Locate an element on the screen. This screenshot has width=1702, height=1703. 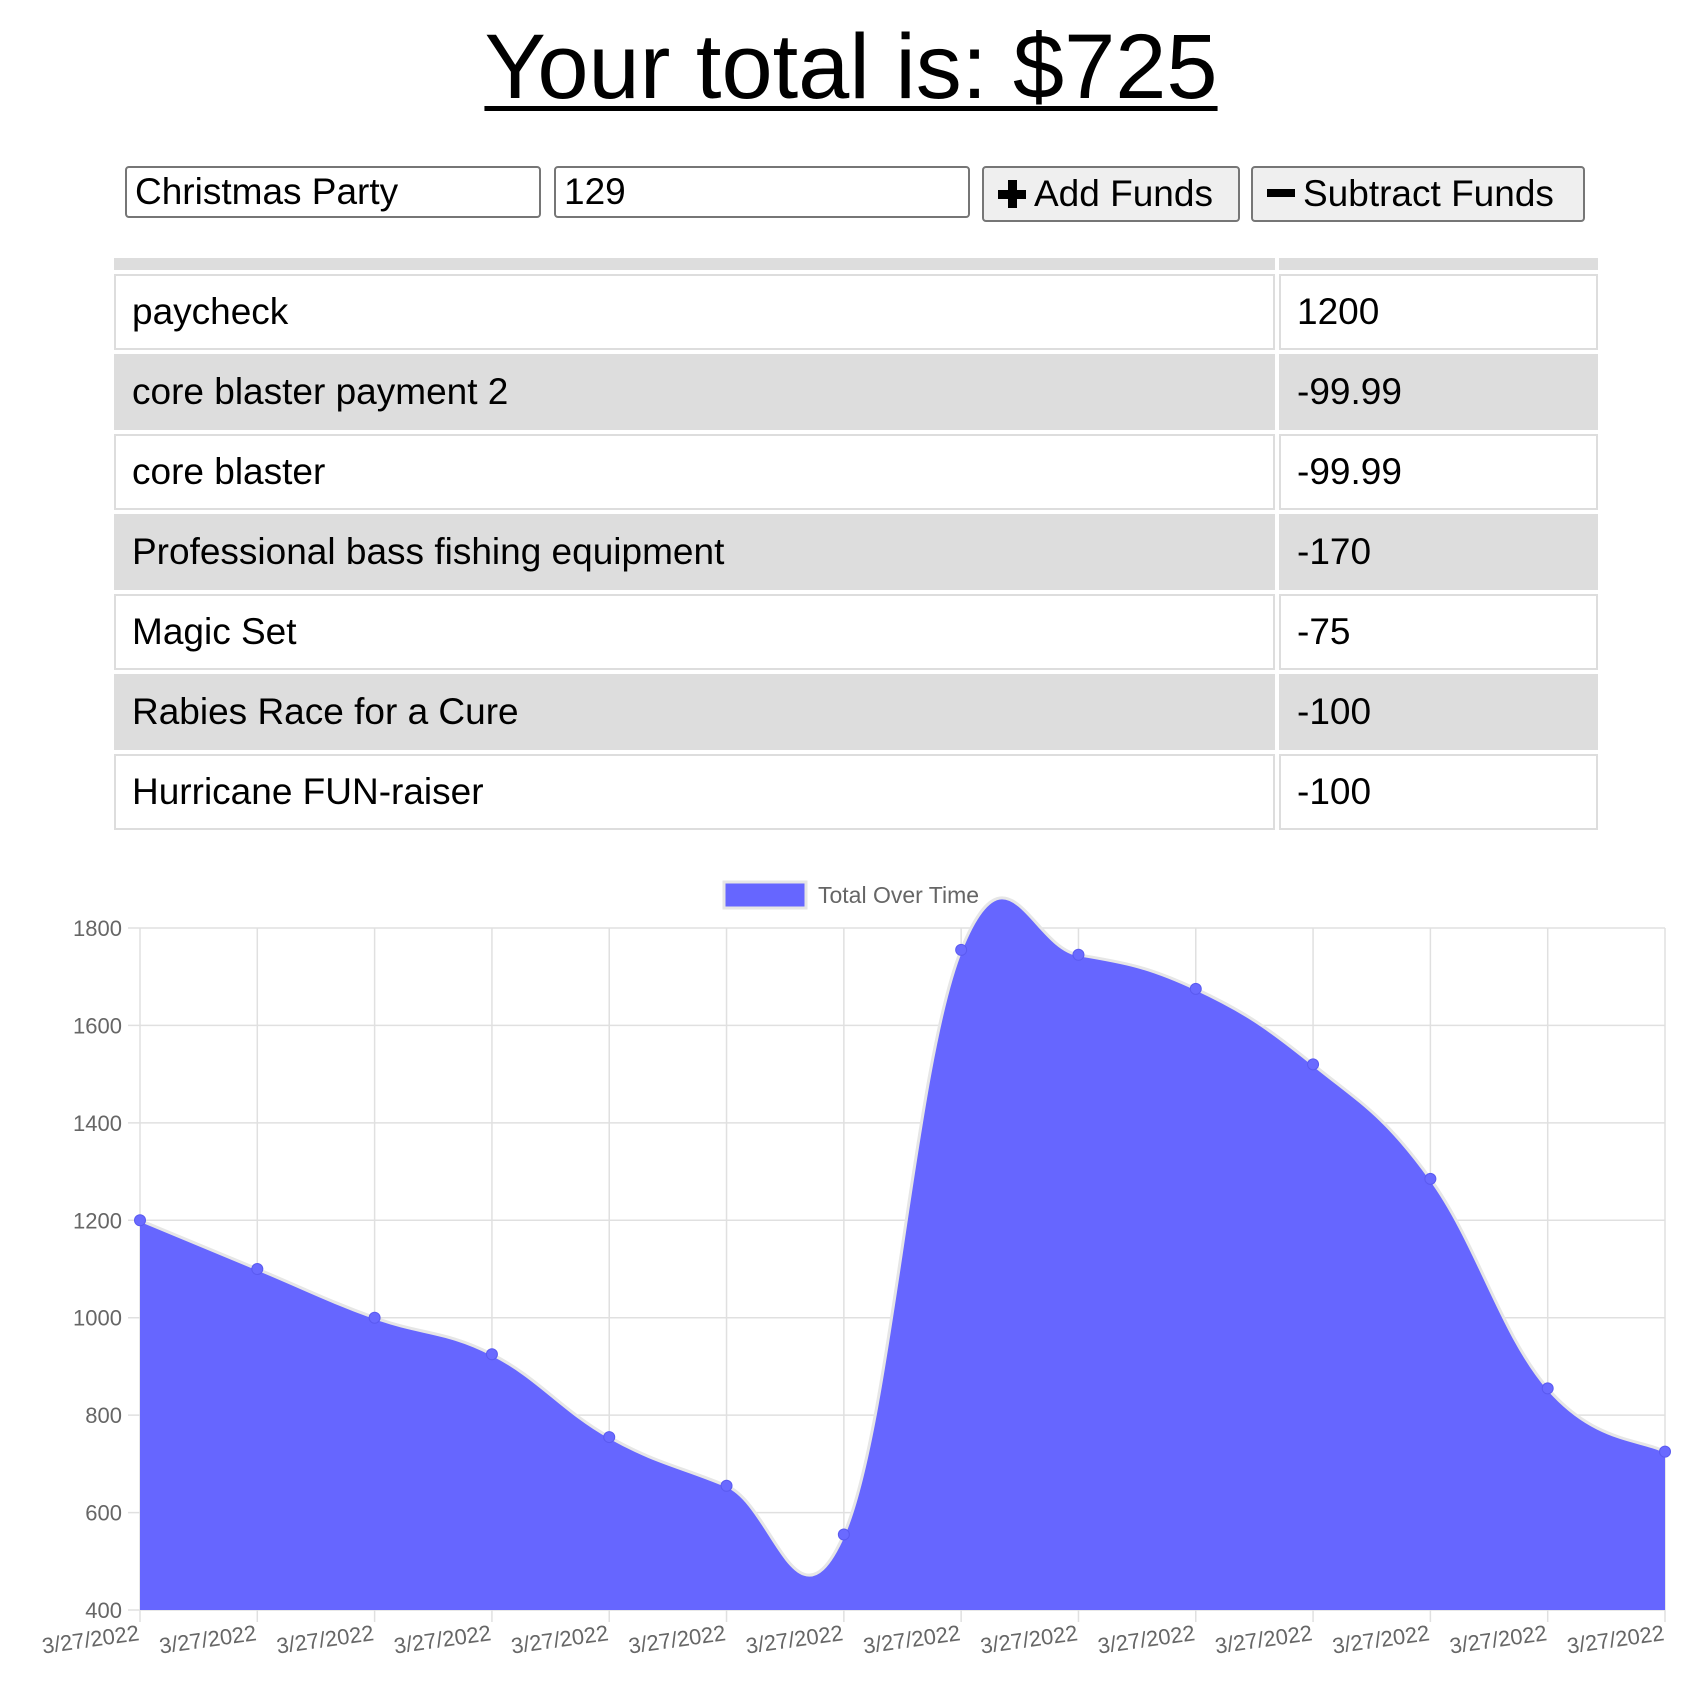
minus-icon is located at coordinates (1281, 194).